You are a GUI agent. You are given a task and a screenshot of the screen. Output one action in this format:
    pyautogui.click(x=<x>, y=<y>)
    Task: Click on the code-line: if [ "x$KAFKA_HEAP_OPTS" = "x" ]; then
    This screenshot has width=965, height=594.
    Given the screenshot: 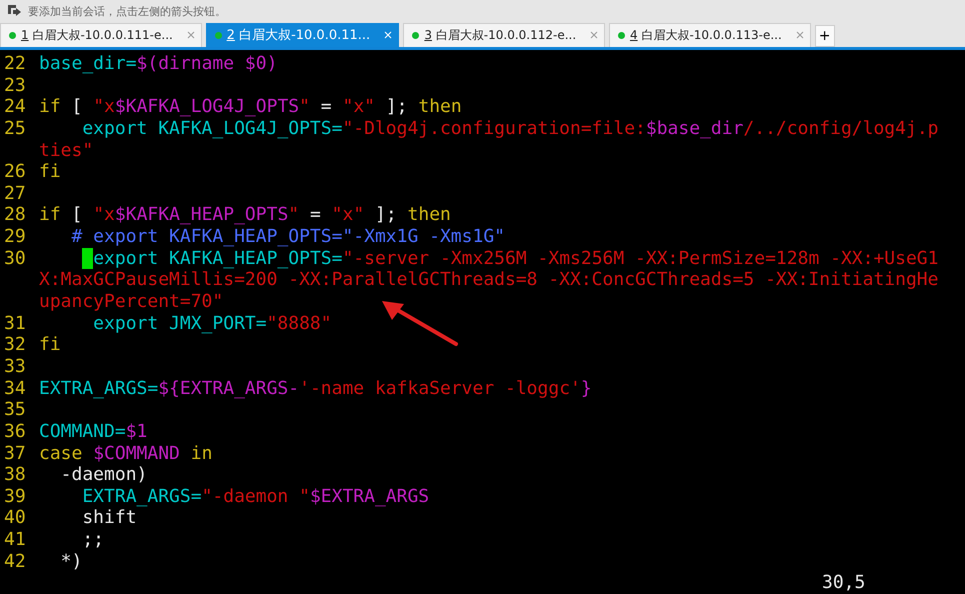 What is the action you would take?
    pyautogui.click(x=245, y=215)
    